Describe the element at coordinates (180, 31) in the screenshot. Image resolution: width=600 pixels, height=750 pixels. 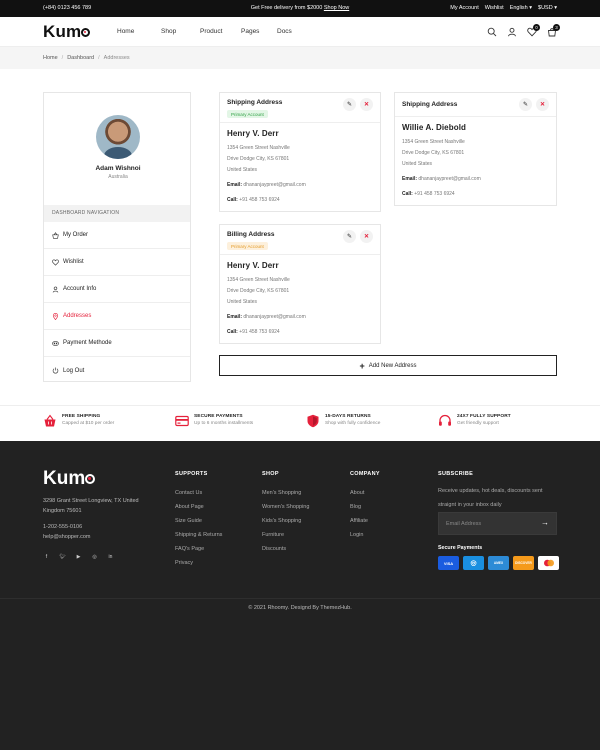
I see `nav-shop: Shop` at that location.